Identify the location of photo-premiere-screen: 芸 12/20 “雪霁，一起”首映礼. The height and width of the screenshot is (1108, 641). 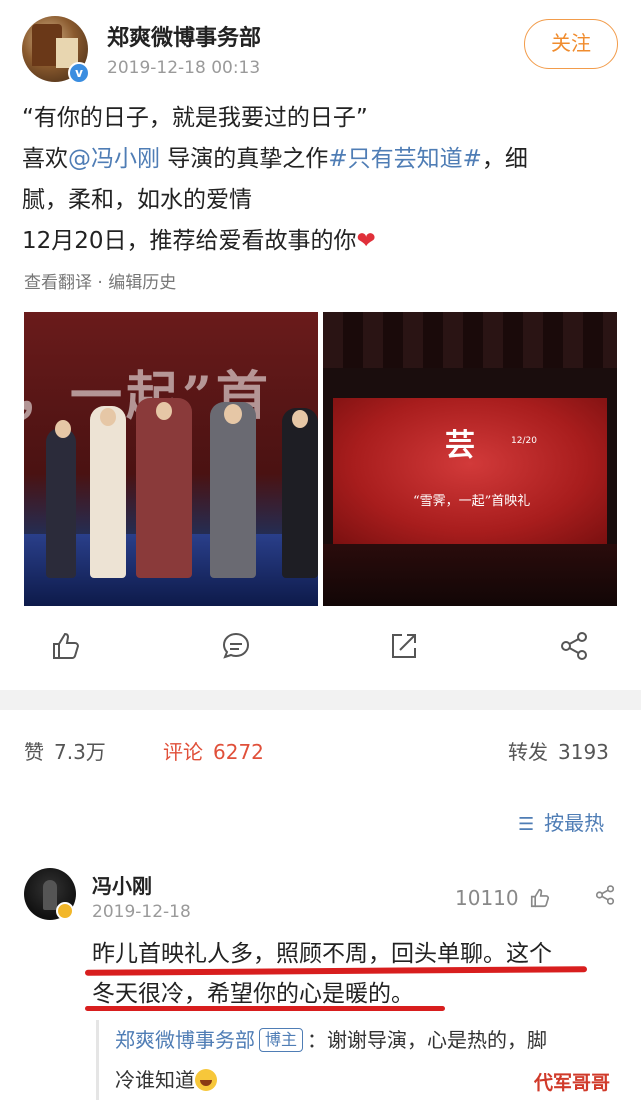
(470, 459).